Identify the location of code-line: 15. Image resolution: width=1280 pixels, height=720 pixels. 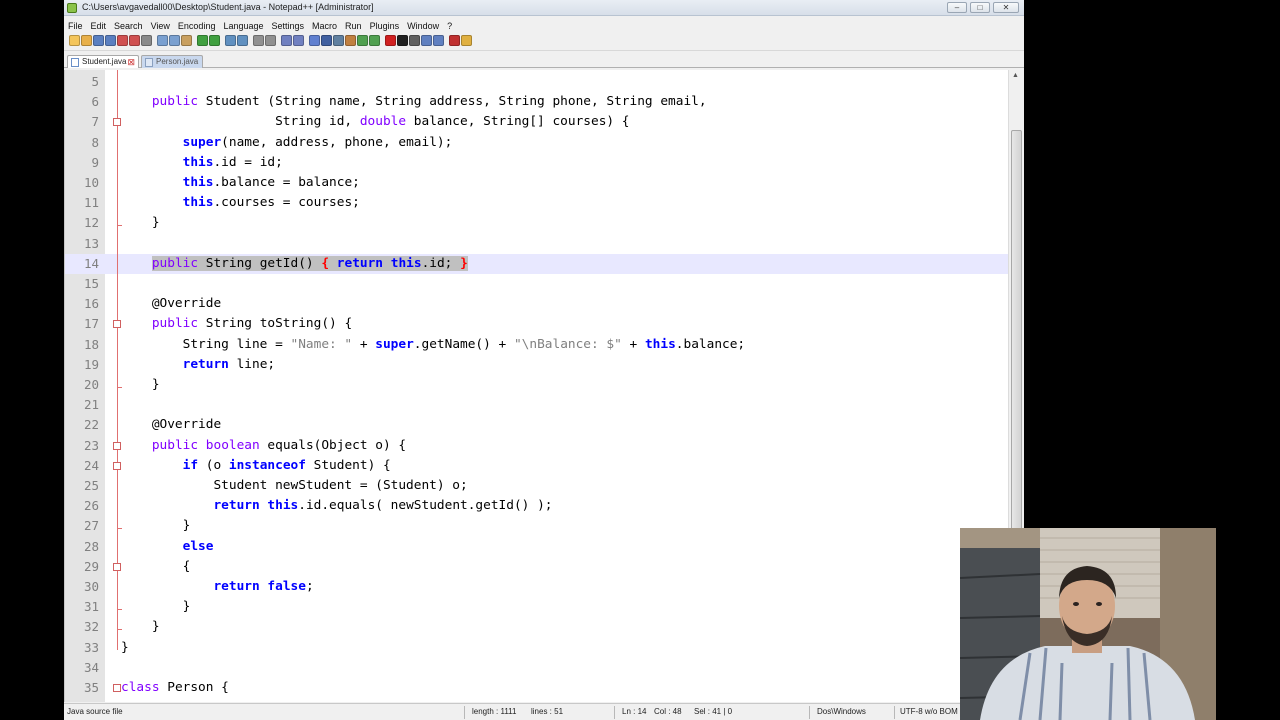
(536, 284).